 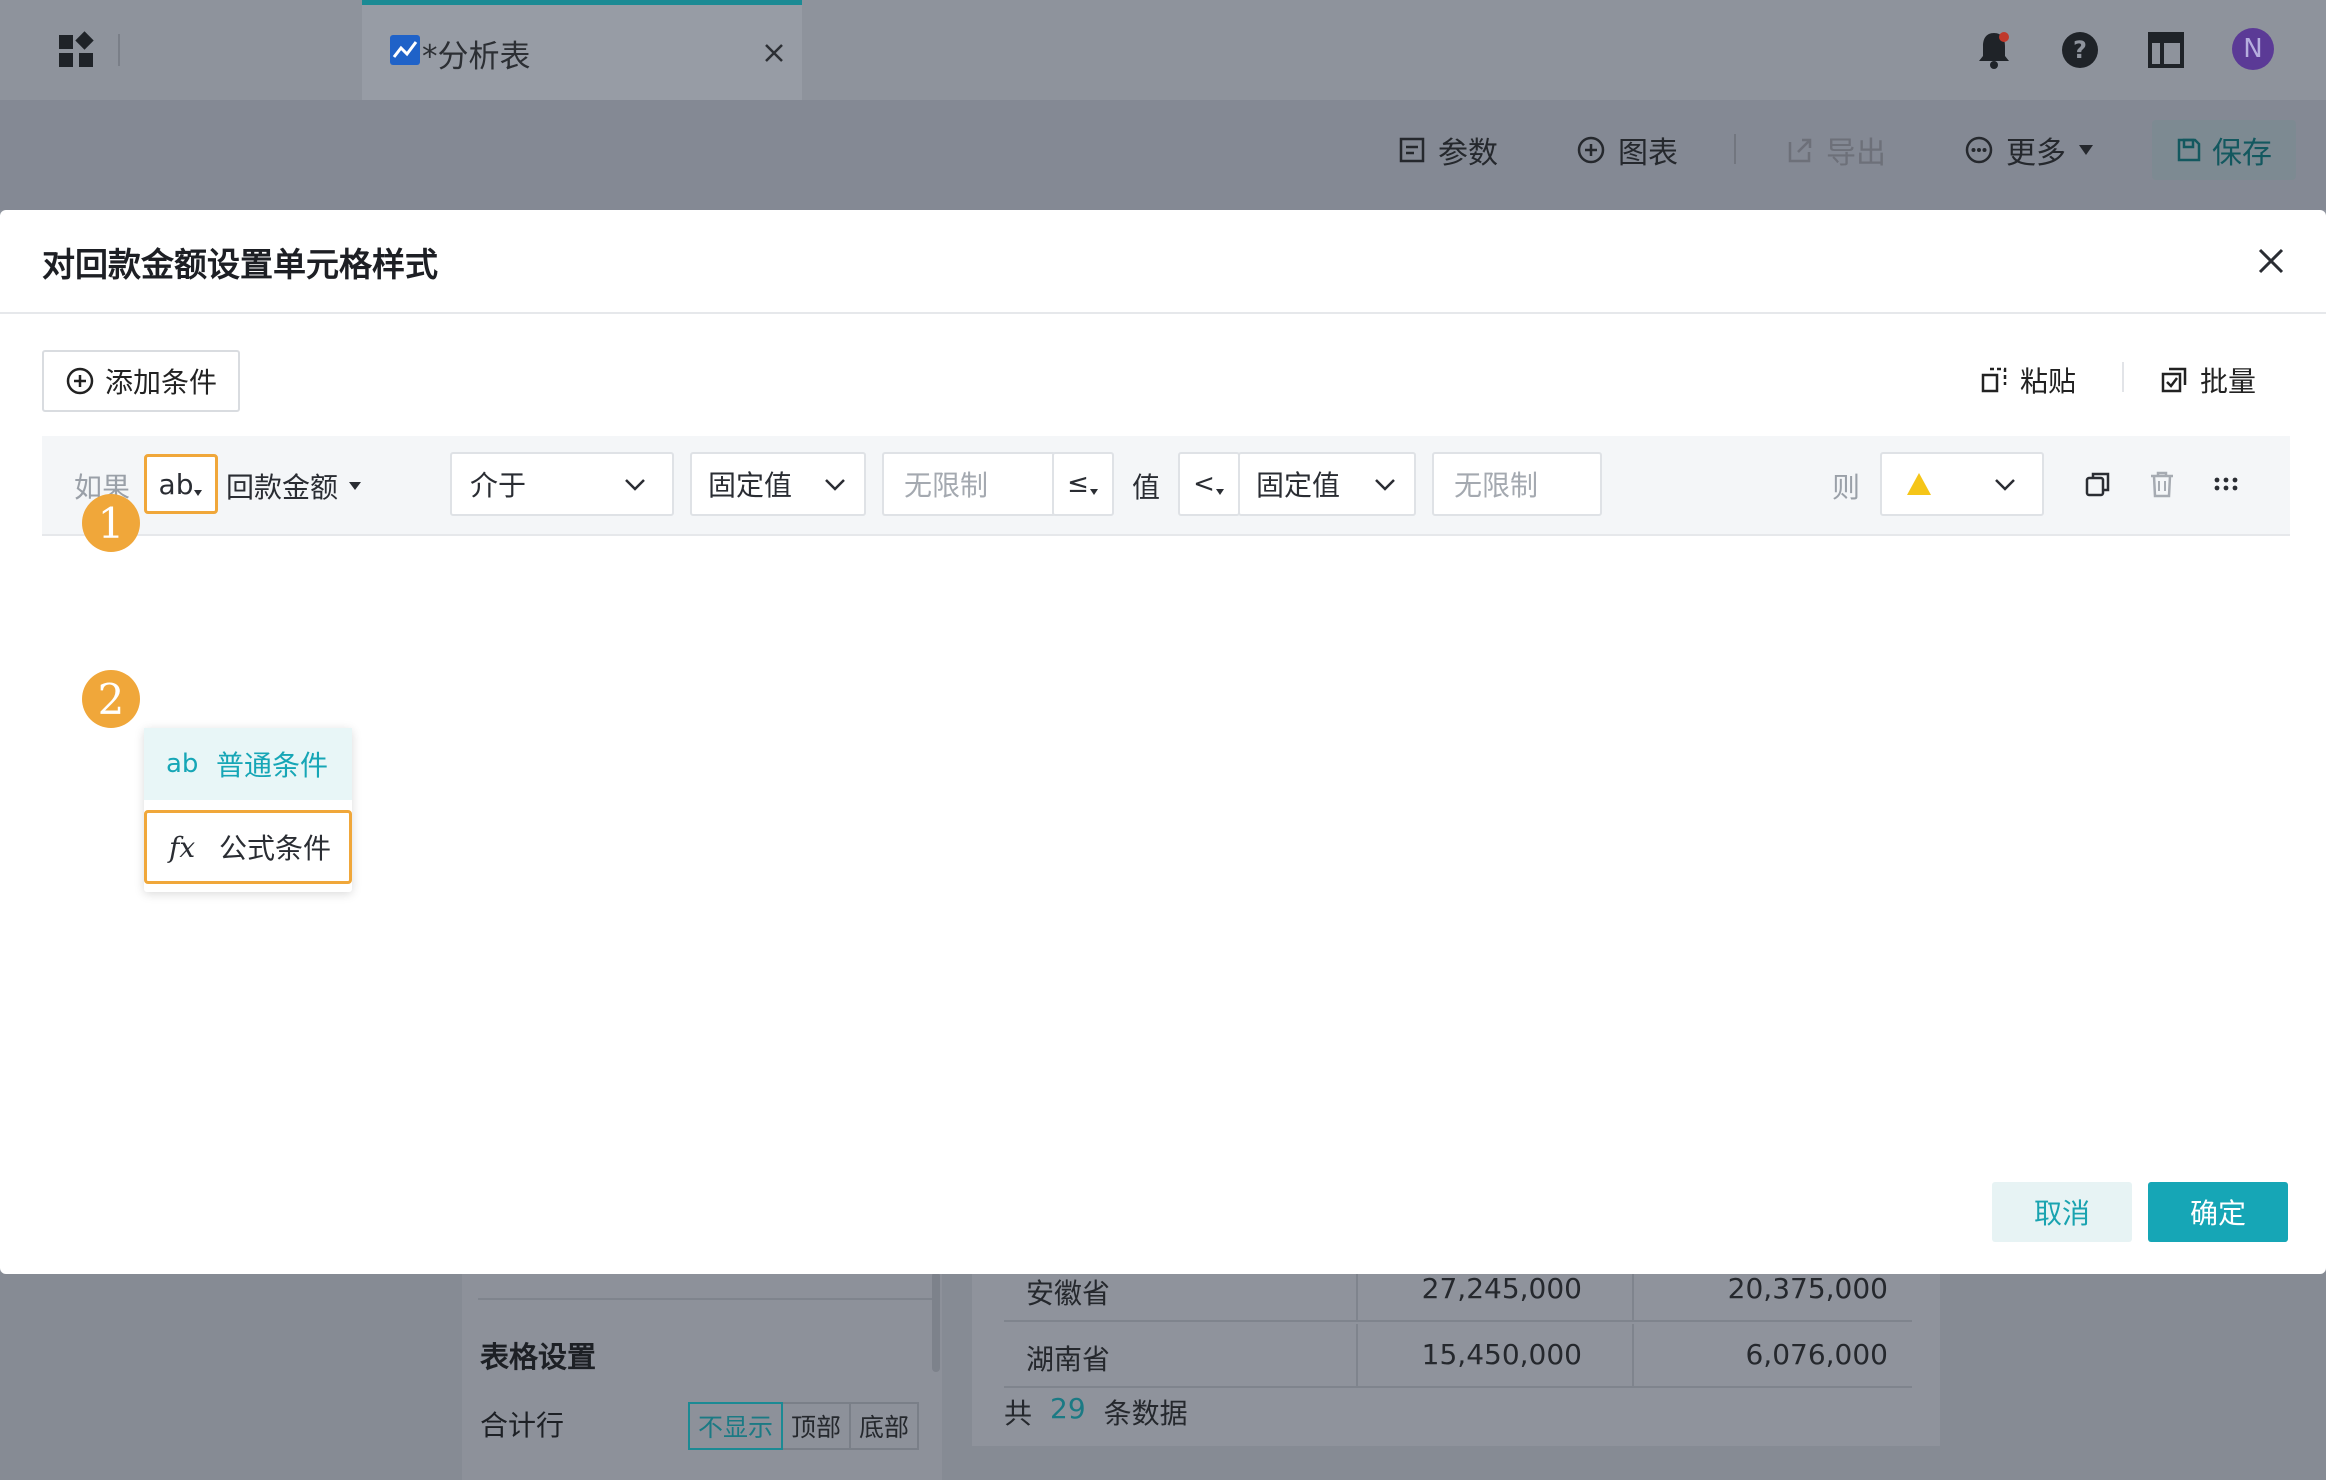 I want to click on batch-button: 批量, so click(x=2208, y=380).